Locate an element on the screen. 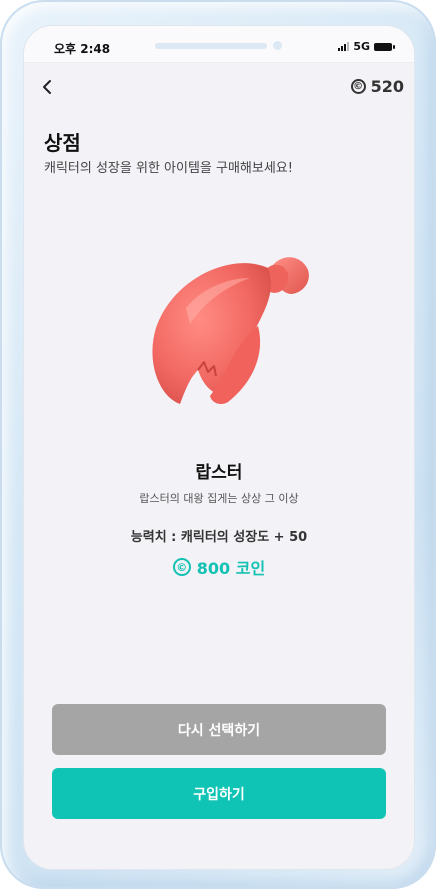 Image resolution: width=436 pixels, height=889 pixels. coin-balance: © 520 is located at coordinates (377, 86).